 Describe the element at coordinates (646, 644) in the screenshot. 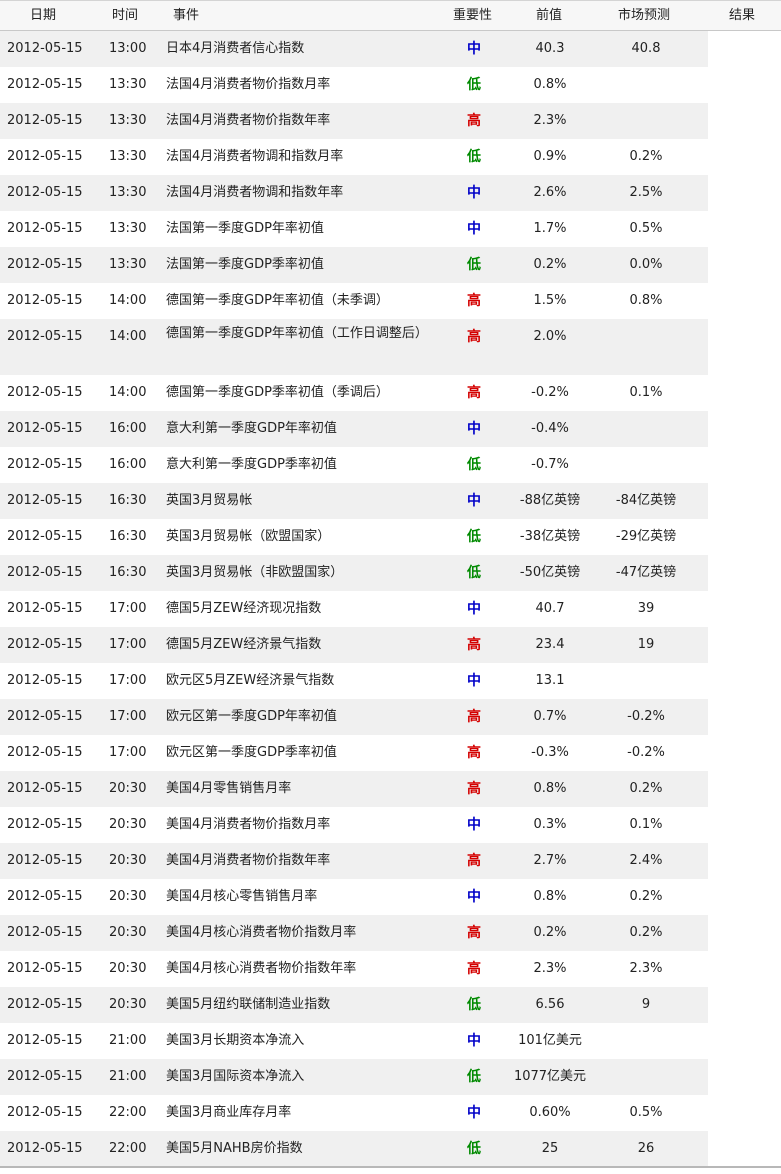

I see `cell-forecast: 19` at that location.